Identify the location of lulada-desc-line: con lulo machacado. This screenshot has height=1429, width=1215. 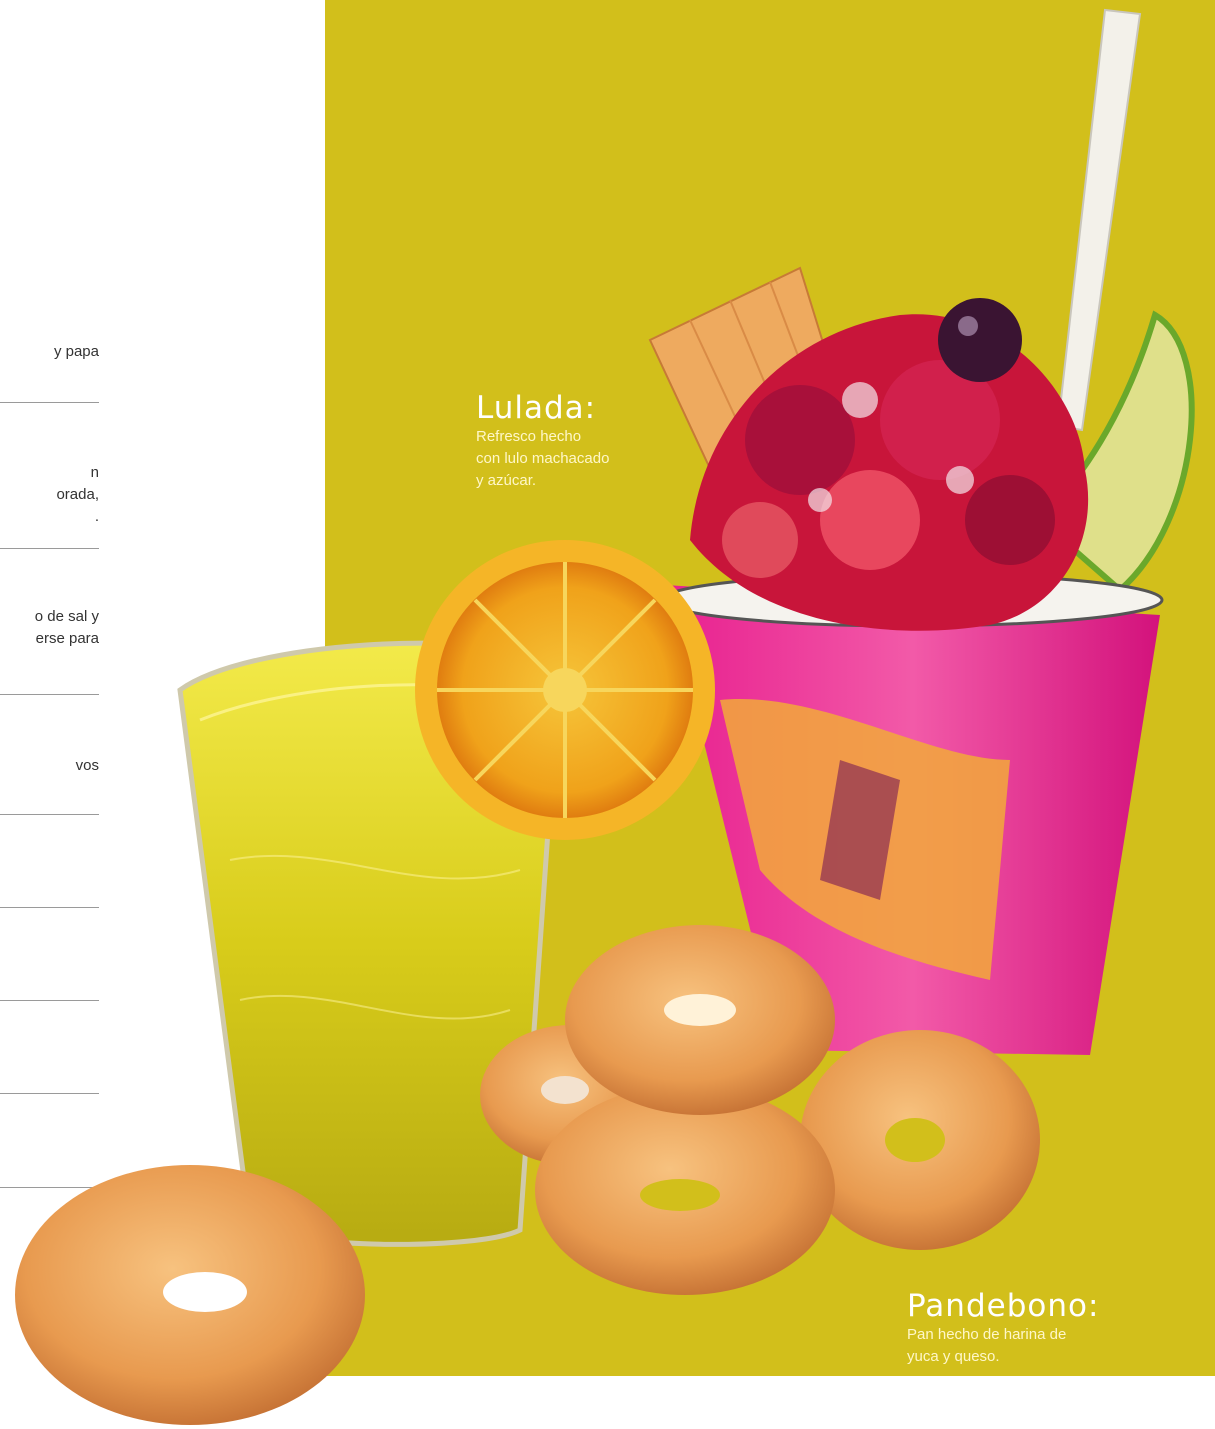
(543, 458).